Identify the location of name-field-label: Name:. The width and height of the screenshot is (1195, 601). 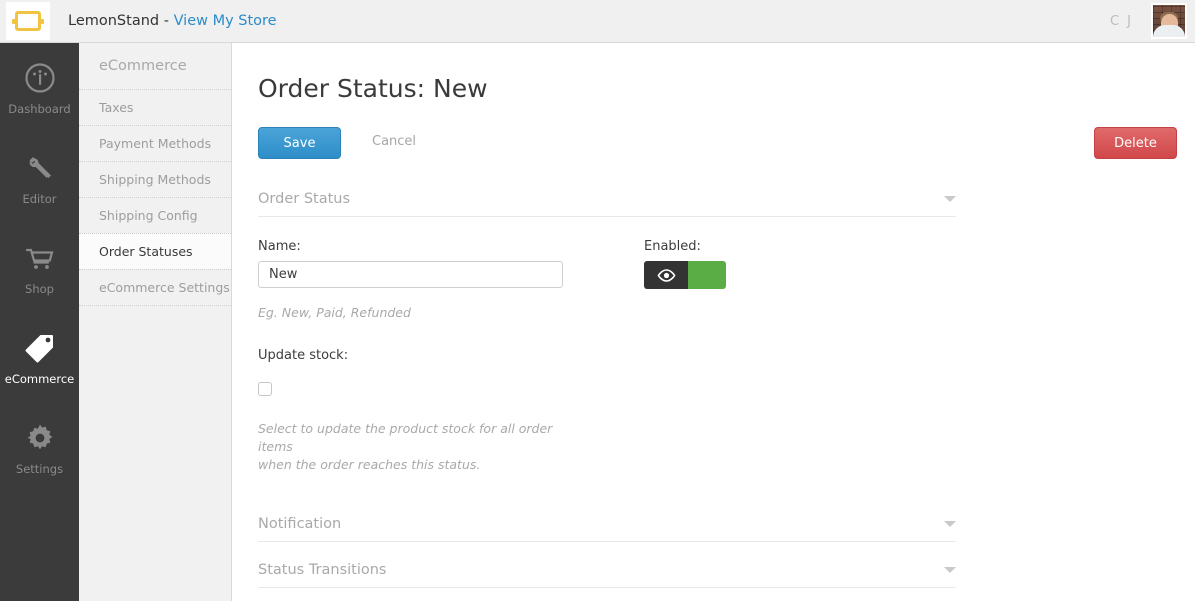
(279, 246).